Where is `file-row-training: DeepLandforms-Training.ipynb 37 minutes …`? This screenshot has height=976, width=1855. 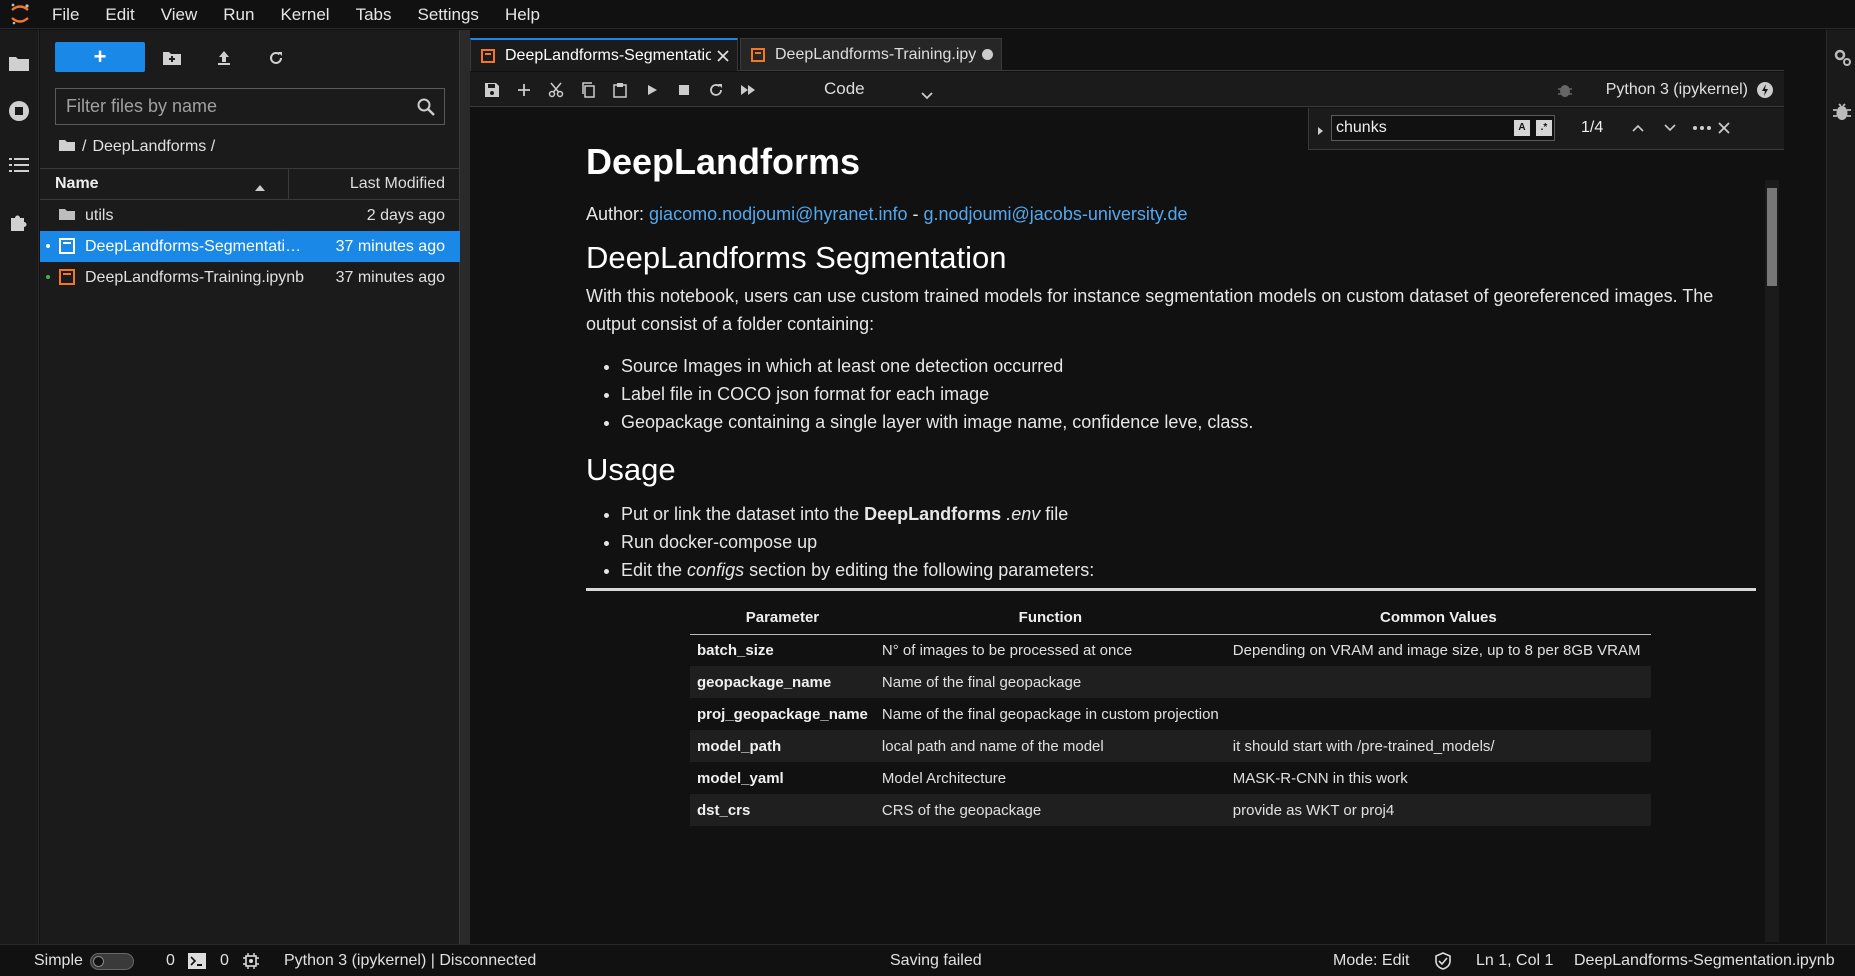 file-row-training: DeepLandforms-Training.ipynb 37 minutes … is located at coordinates (250, 277).